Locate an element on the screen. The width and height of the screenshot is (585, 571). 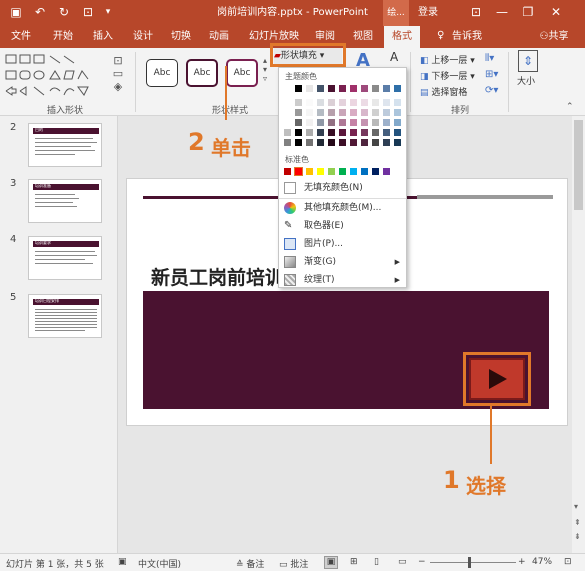
zoom-slider-thumb is located at coordinates (469, 562).